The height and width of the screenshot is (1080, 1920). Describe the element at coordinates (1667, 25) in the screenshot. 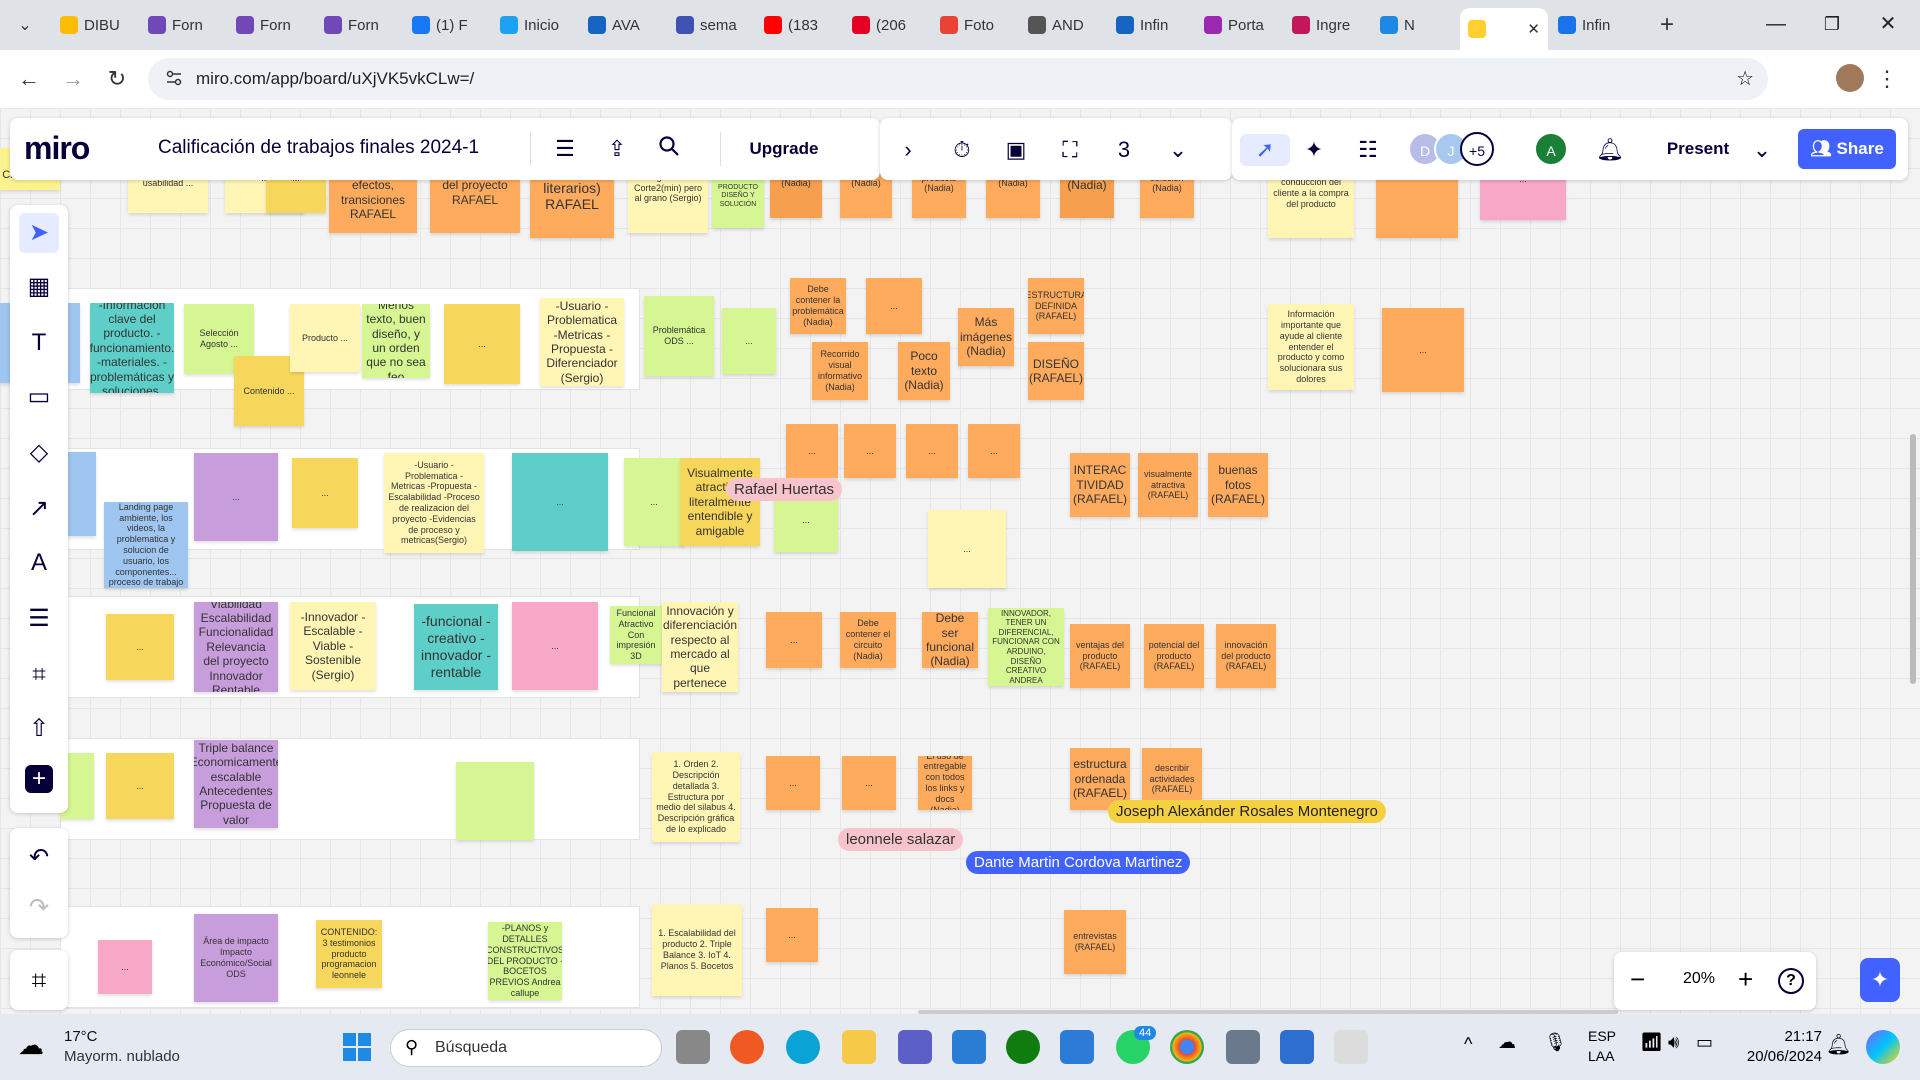

I see `new-tab-button: +` at that location.